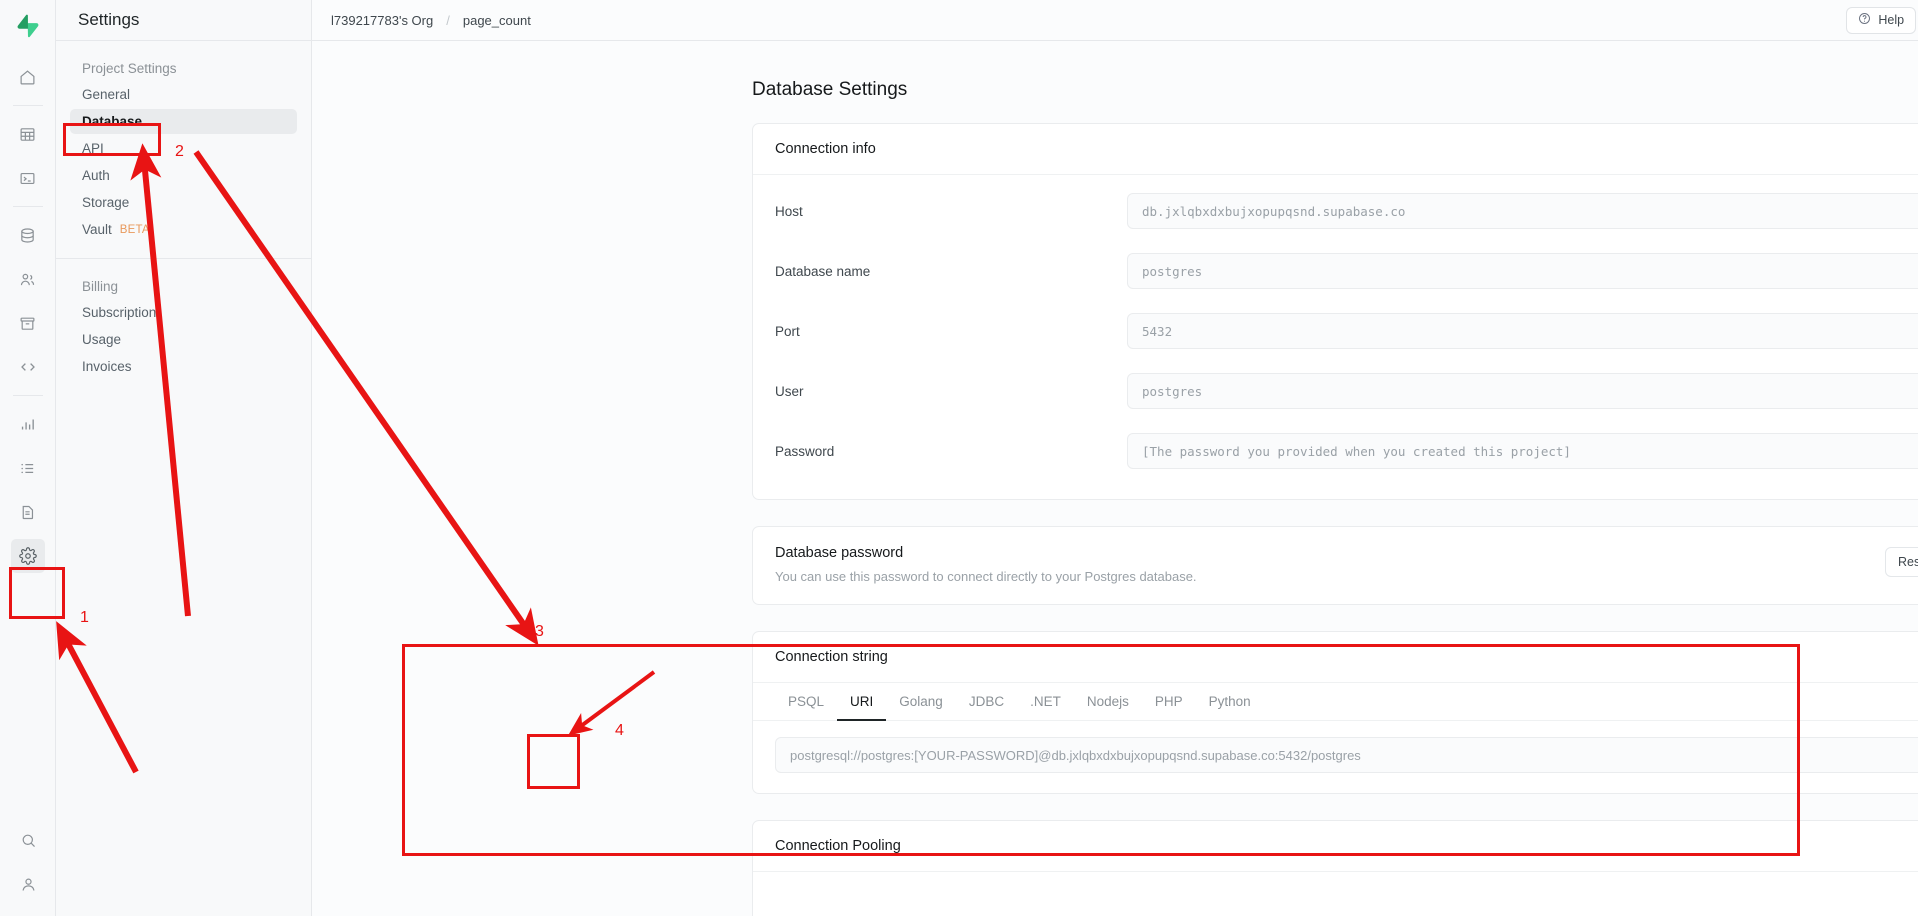 The image size is (1918, 916). Describe the element at coordinates (183, 366) in the screenshot. I see `sidebar-item-invoices: Invoices` at that location.